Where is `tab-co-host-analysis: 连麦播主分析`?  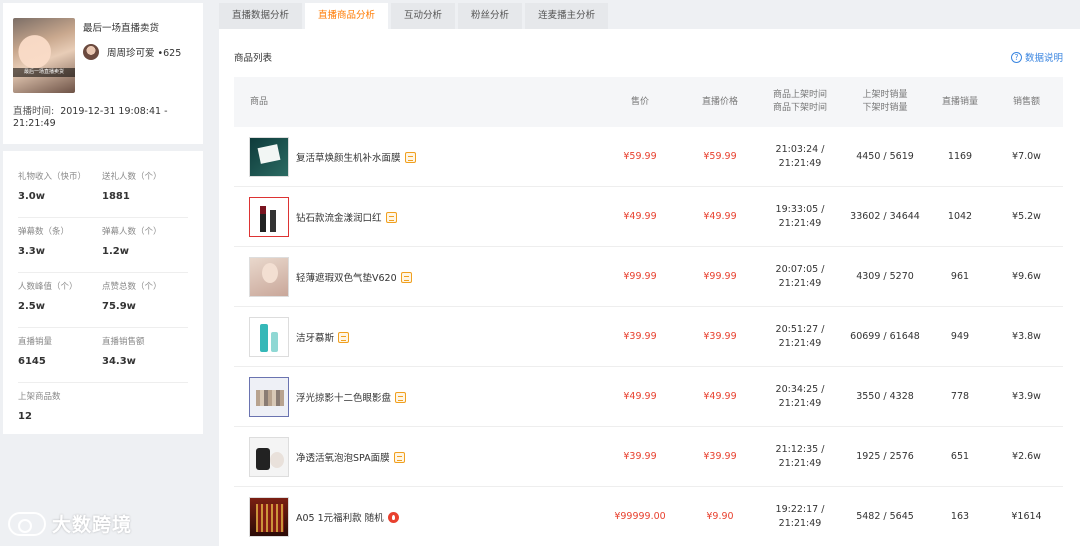
tab-co-host-analysis: 连麦播主分析 is located at coordinates (567, 16).